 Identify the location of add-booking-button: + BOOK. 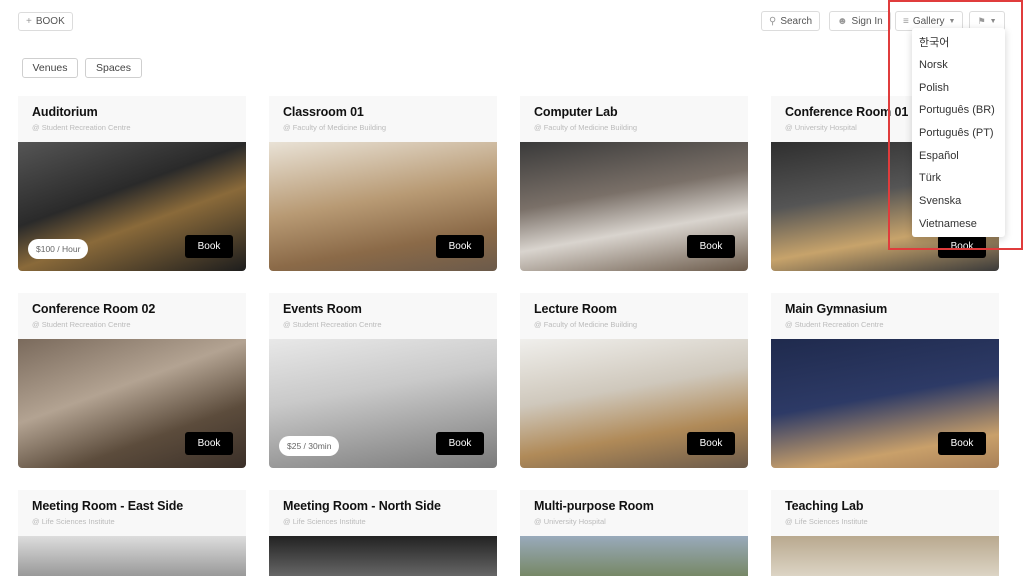
(45, 21).